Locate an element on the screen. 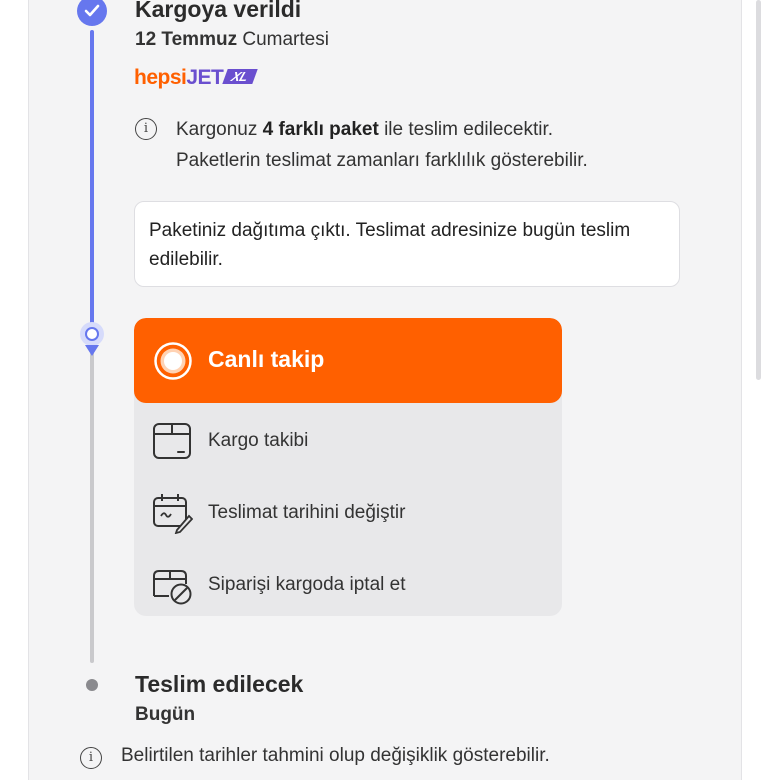  timeline-line-completed is located at coordinates (92, 181).